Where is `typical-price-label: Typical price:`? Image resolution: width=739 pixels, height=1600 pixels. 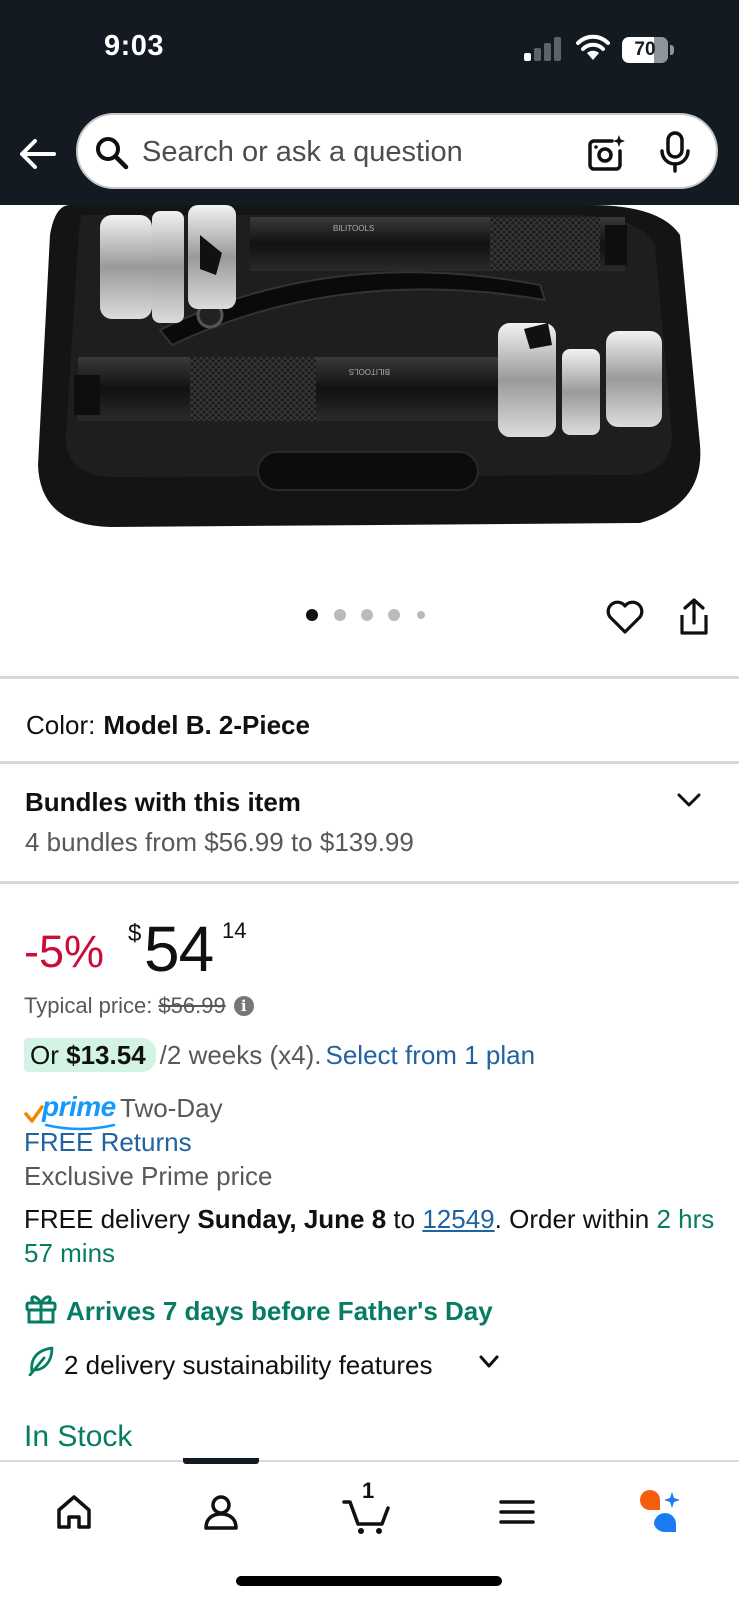
typical-price-label: Typical price: is located at coordinates (88, 1005).